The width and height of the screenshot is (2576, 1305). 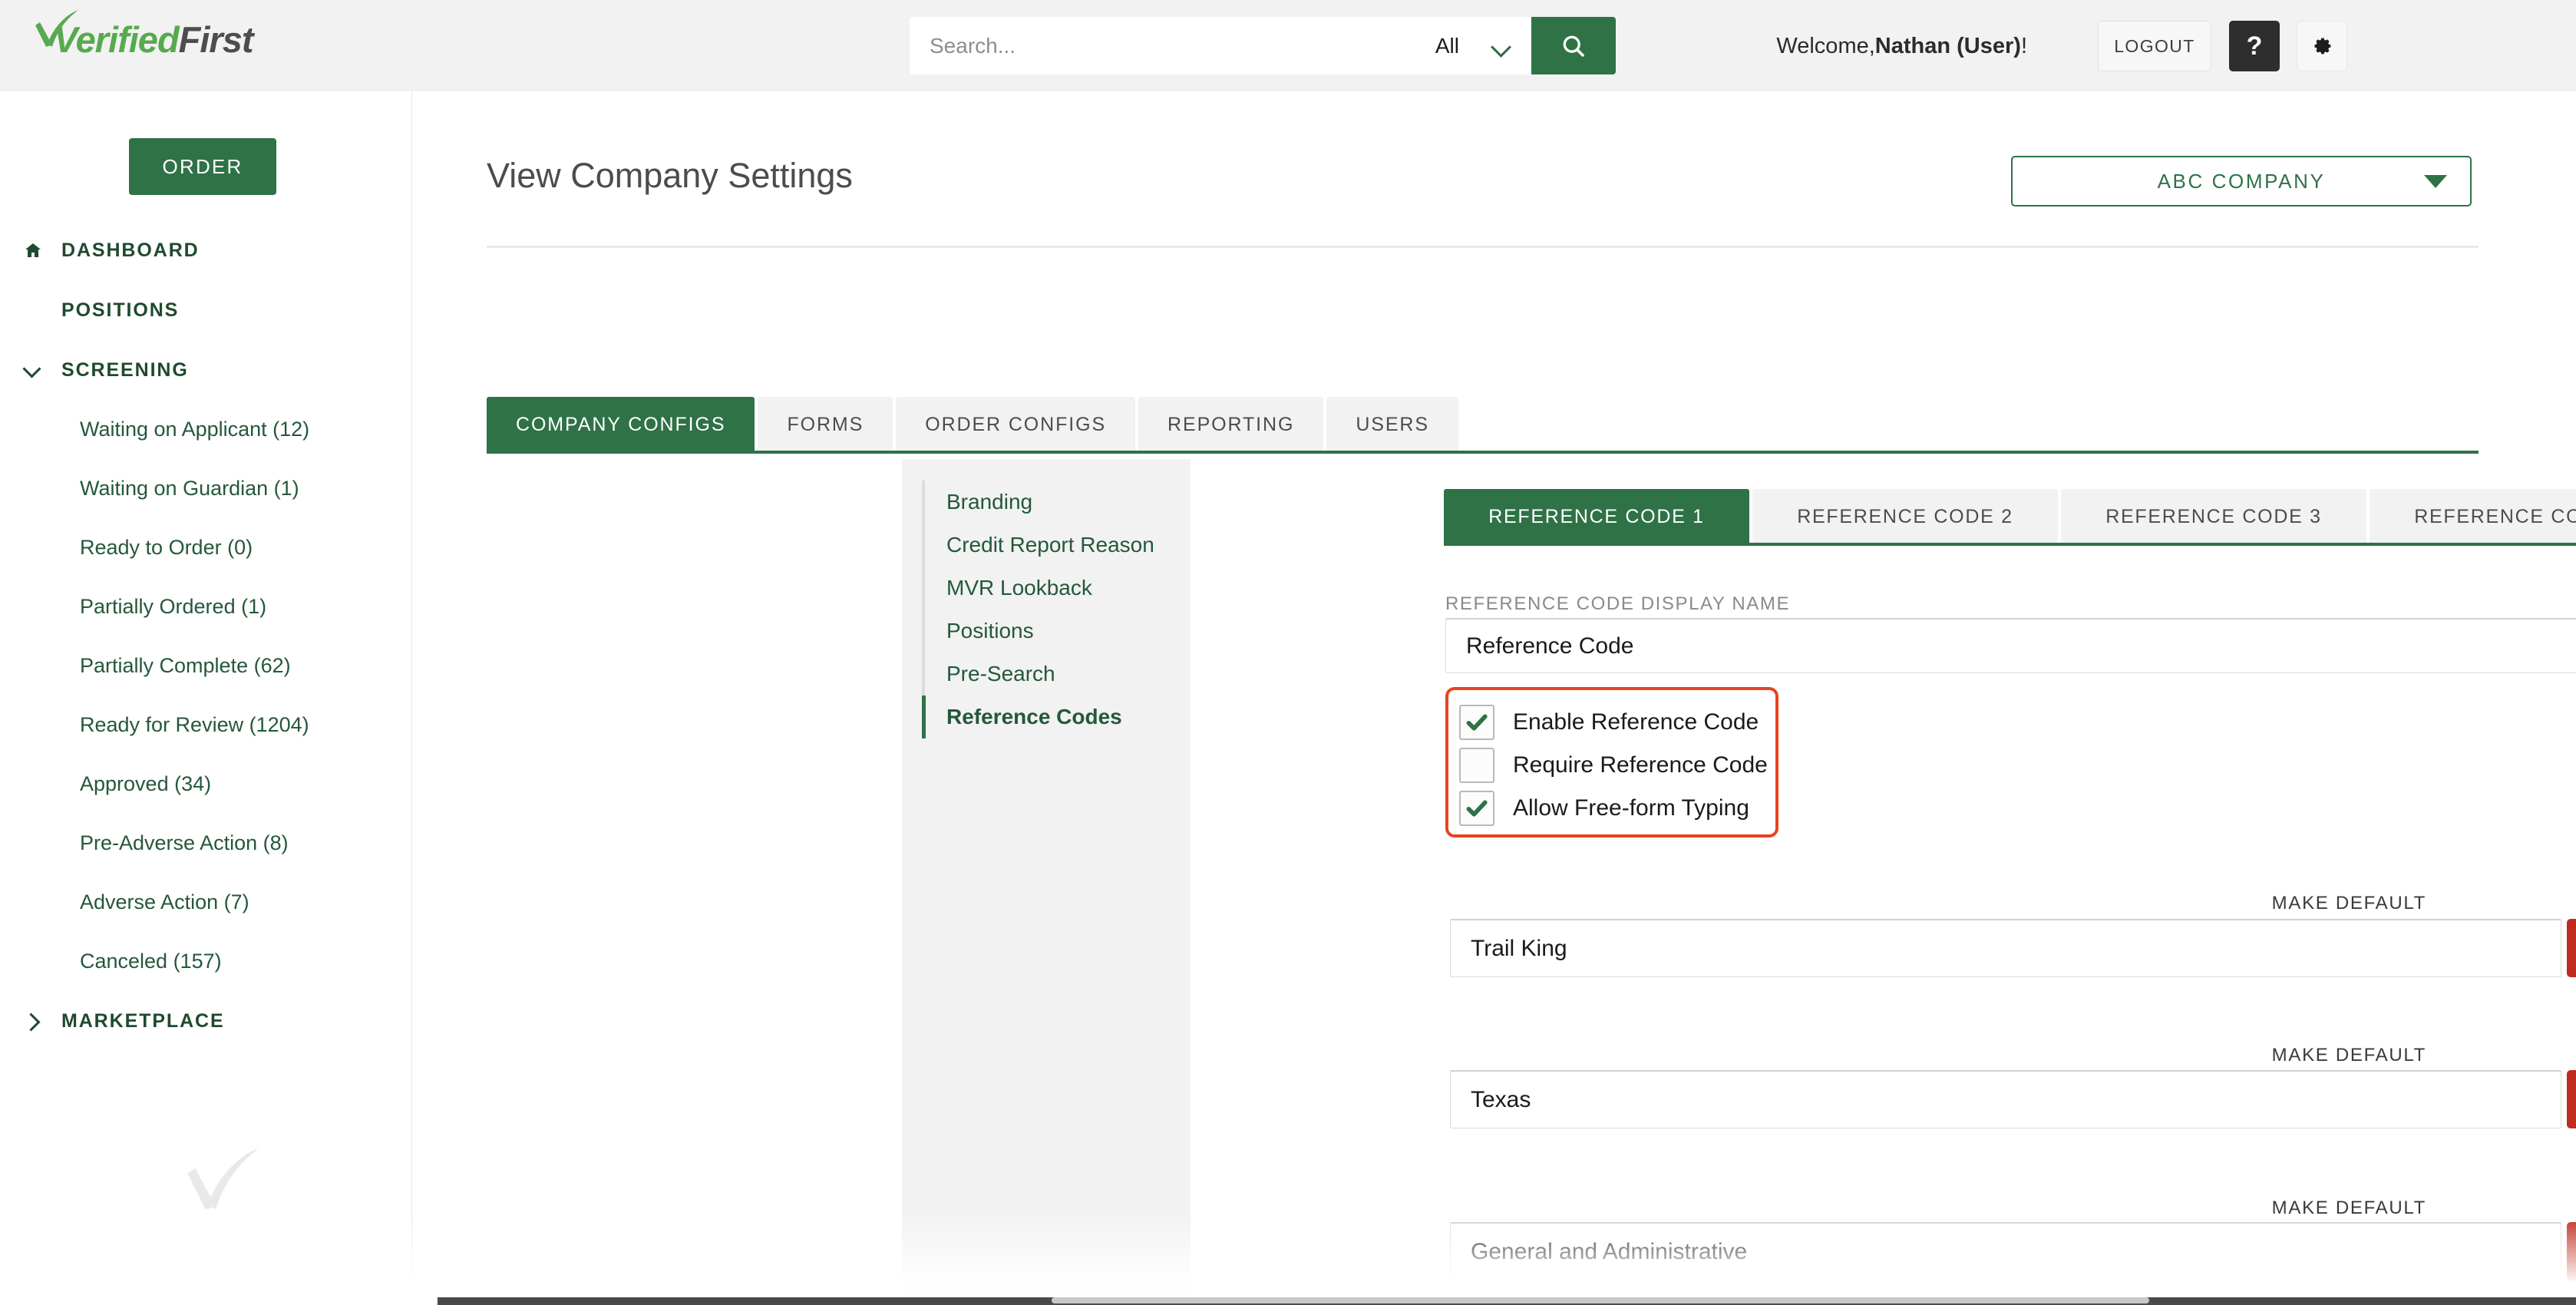 I want to click on welcome-prefix: Welcome,, so click(x=1825, y=46).